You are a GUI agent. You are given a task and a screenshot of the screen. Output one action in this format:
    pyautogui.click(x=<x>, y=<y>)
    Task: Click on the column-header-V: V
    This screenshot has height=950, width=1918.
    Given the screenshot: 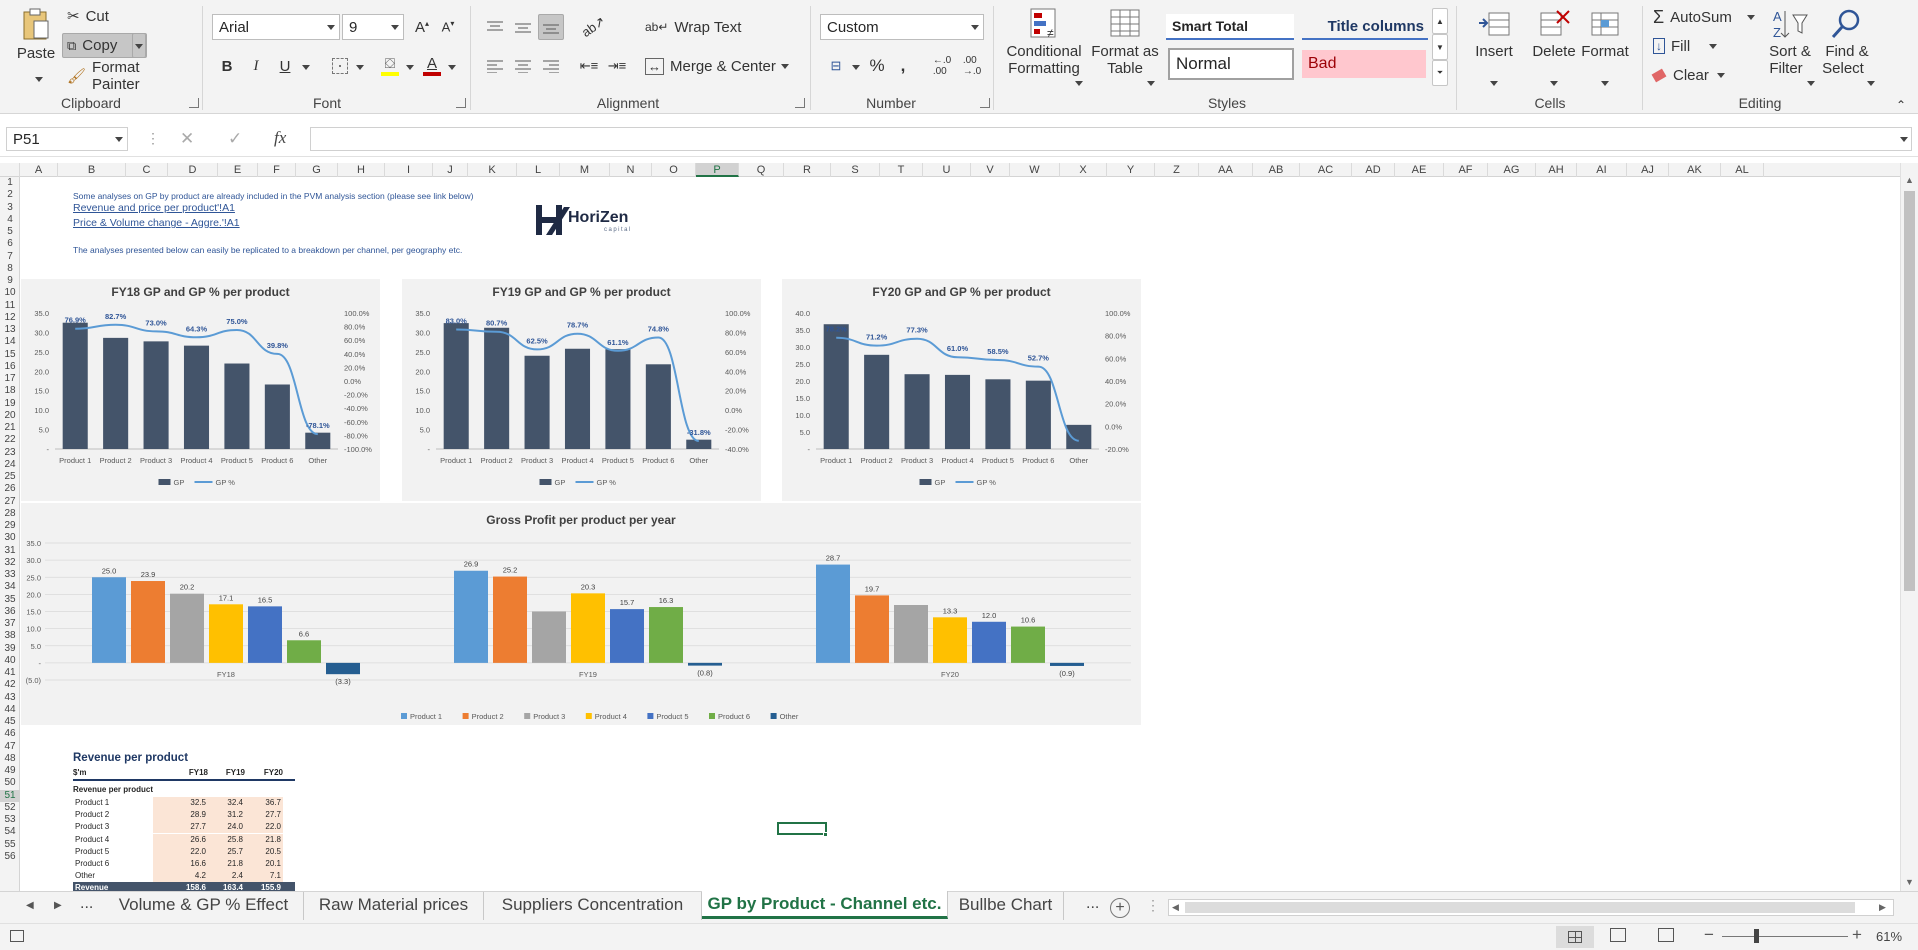 What is the action you would take?
    pyautogui.click(x=990, y=170)
    